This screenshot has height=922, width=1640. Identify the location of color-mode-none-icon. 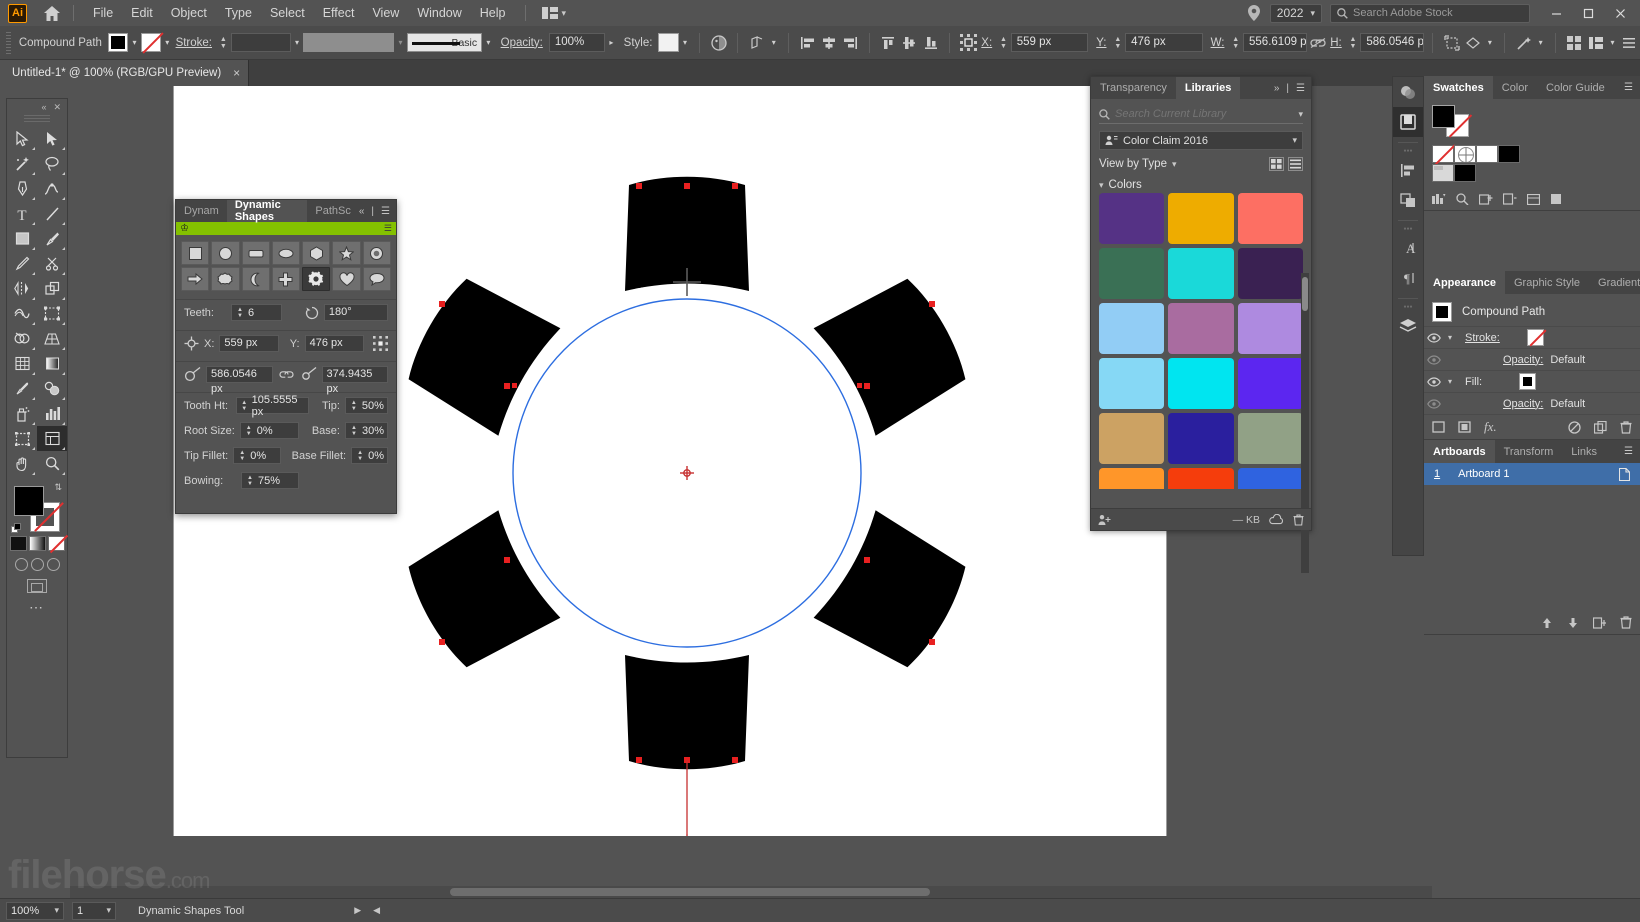
(56, 543).